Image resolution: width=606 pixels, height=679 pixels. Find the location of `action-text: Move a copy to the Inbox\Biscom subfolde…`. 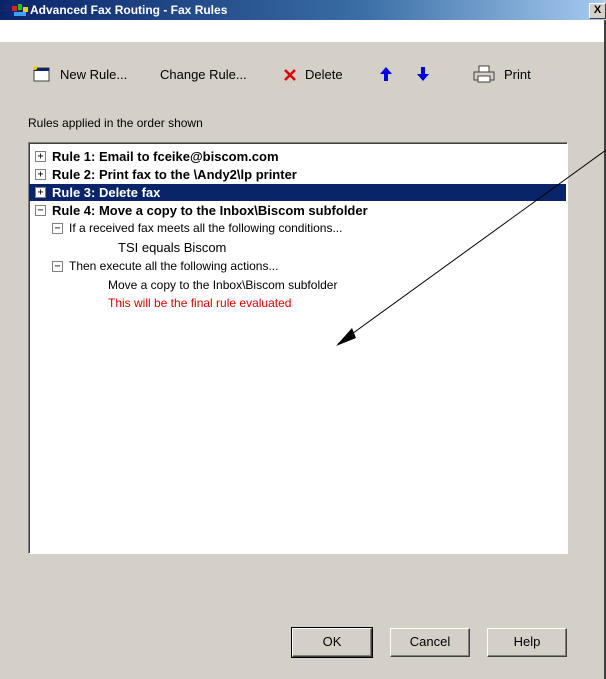

action-text: Move a copy to the Inbox\Biscom subfolde… is located at coordinates (223, 285).